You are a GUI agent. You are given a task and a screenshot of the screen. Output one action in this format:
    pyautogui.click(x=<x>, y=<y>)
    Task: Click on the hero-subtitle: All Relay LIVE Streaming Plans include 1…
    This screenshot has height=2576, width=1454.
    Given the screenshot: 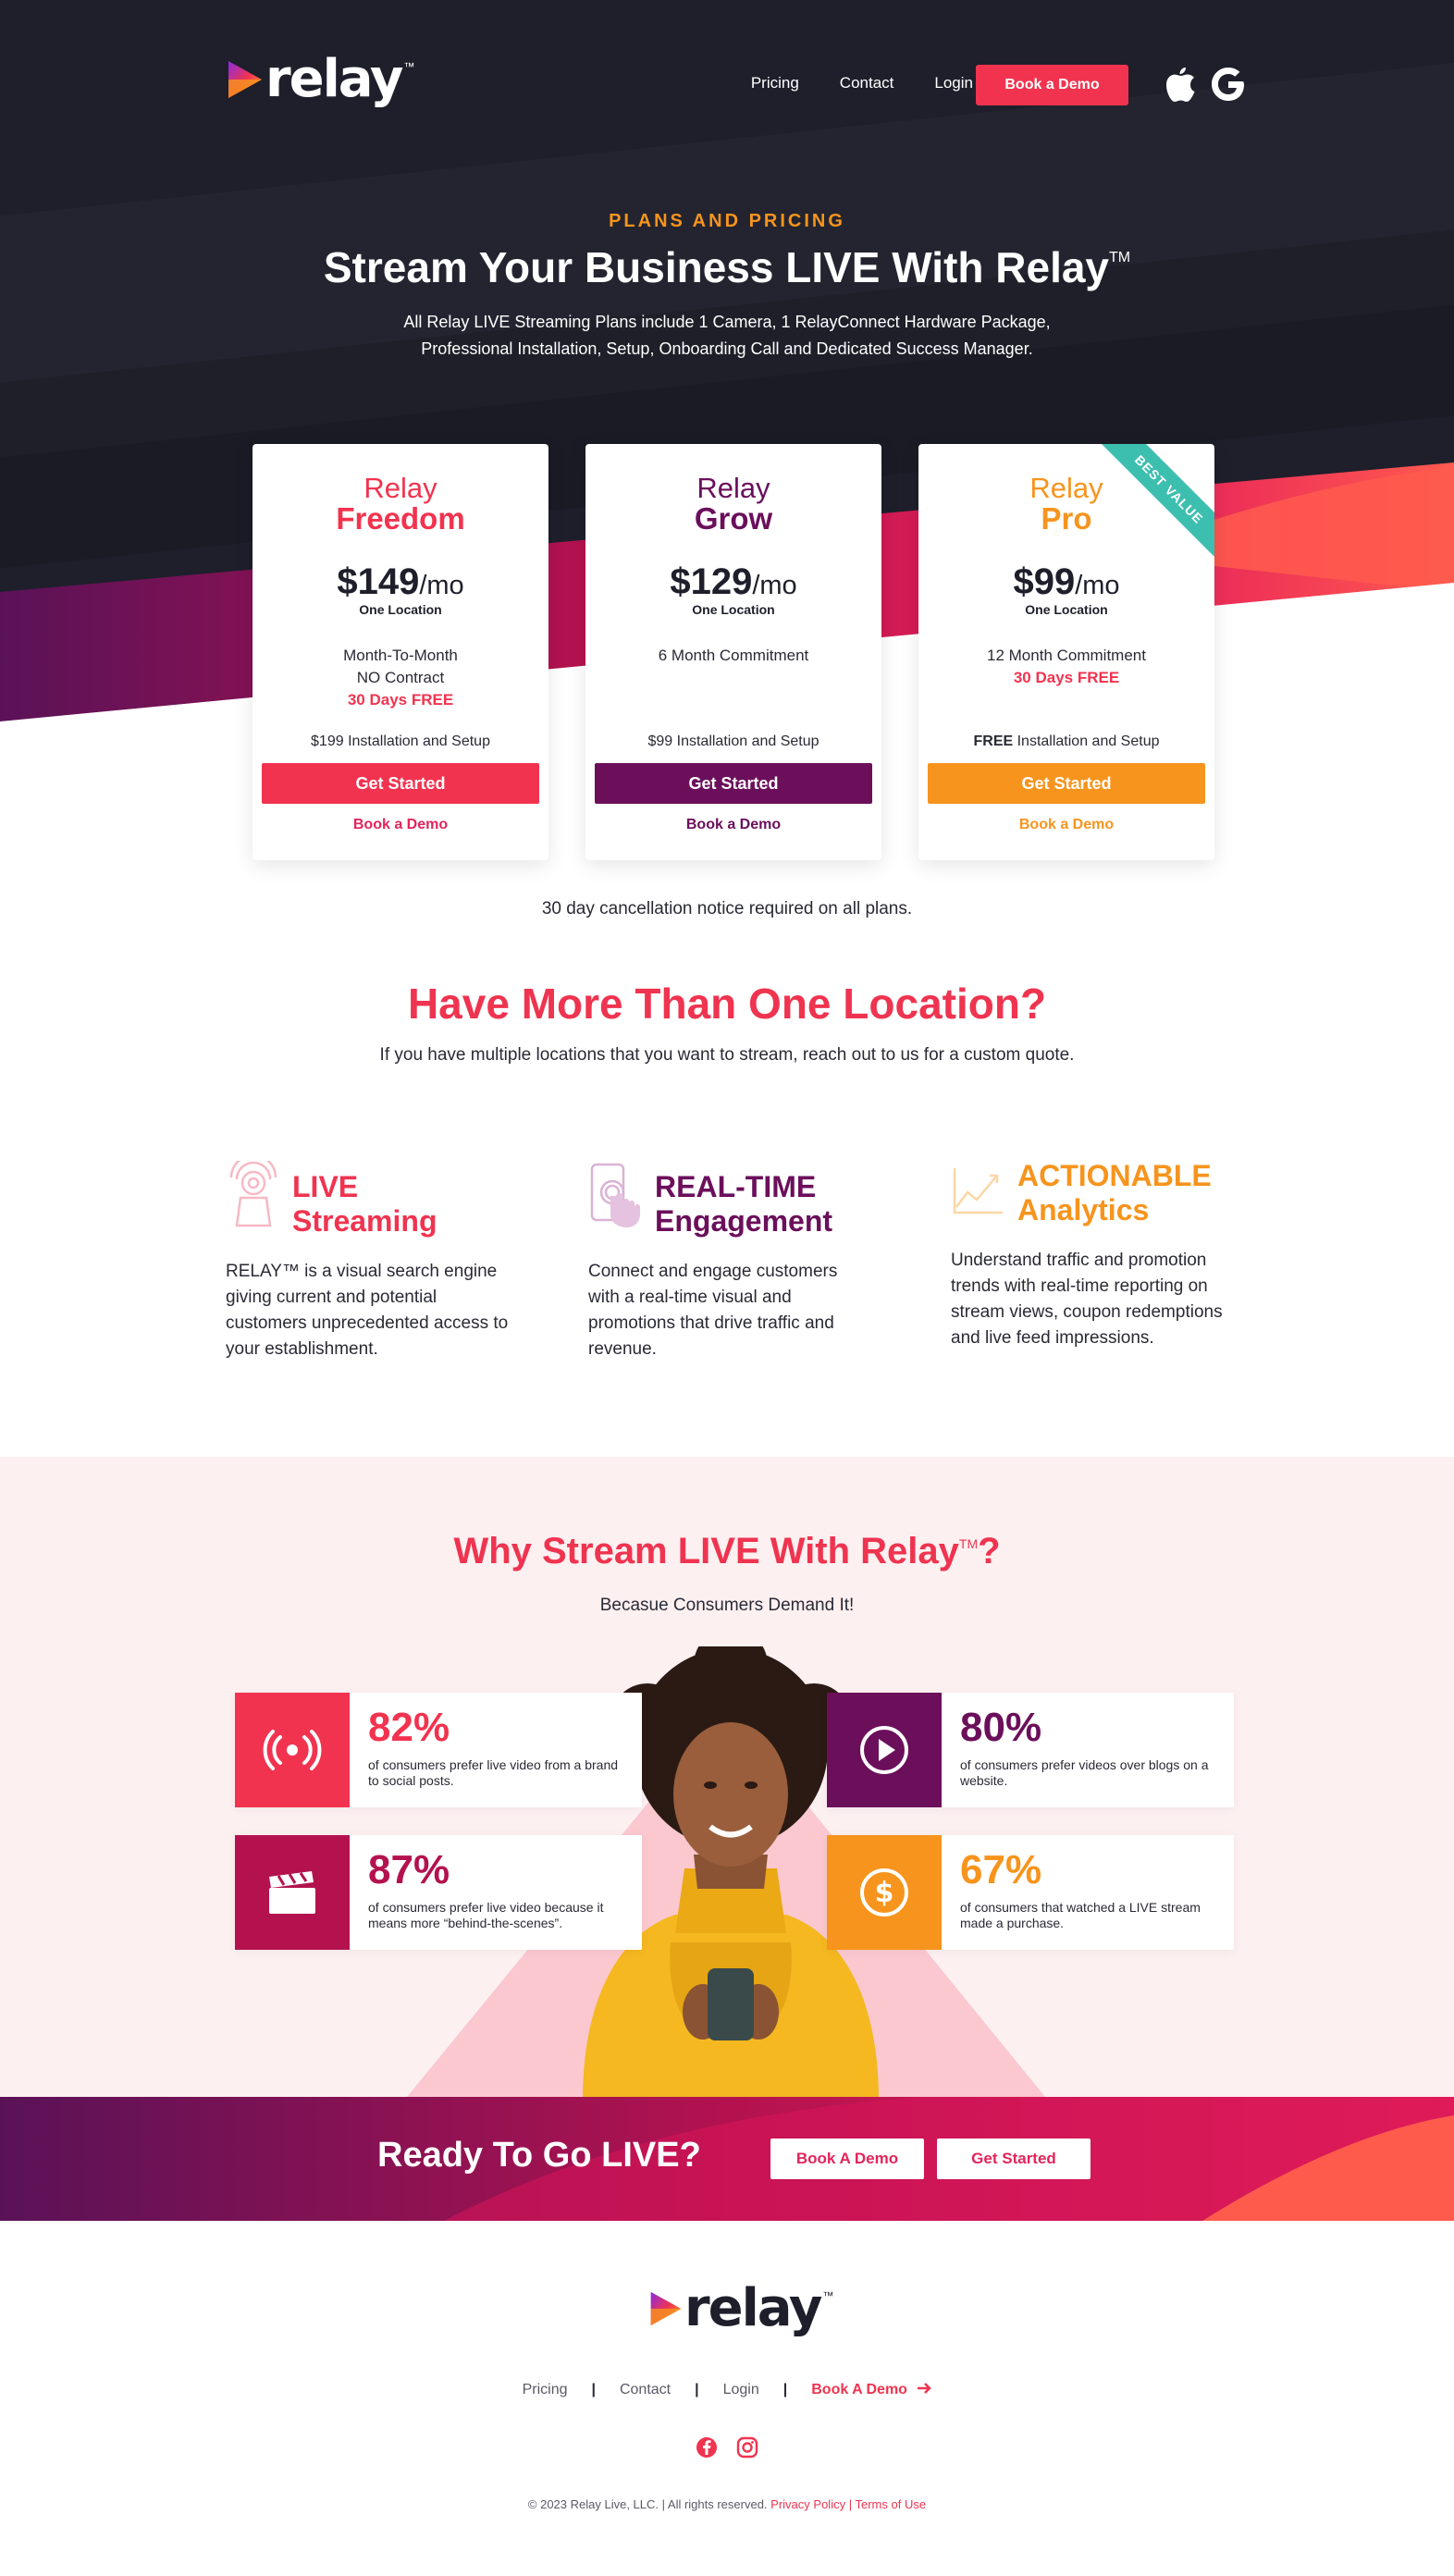 What is the action you would take?
    pyautogui.click(x=727, y=336)
    